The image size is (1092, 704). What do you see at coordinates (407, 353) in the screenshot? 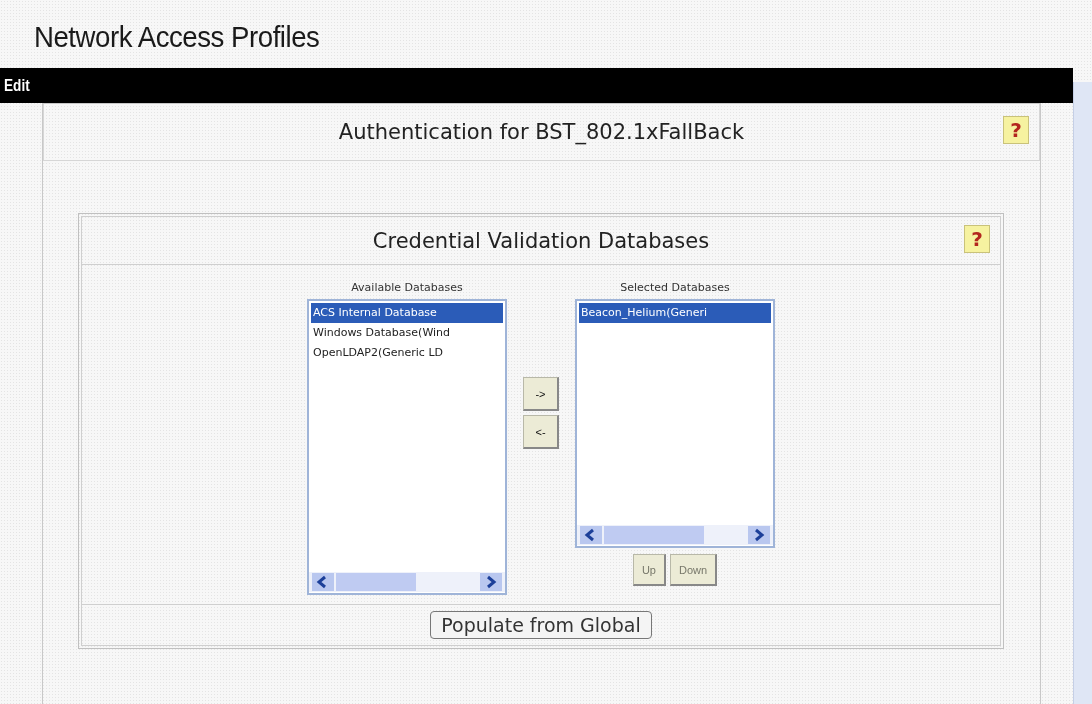
I see `list-item: OpenLDAP2(Generic LD` at bounding box center [407, 353].